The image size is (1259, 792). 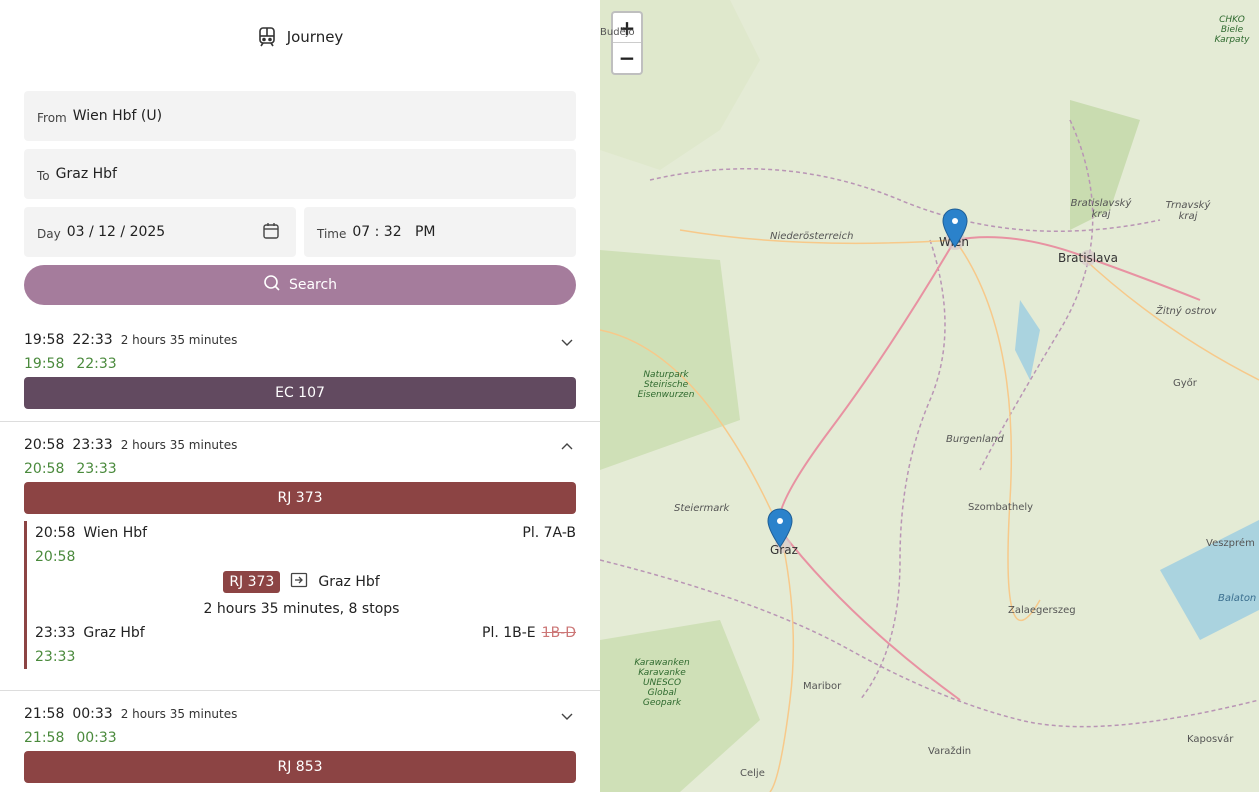 What do you see at coordinates (822, 686) in the screenshot?
I see `place-label: Maribor` at bounding box center [822, 686].